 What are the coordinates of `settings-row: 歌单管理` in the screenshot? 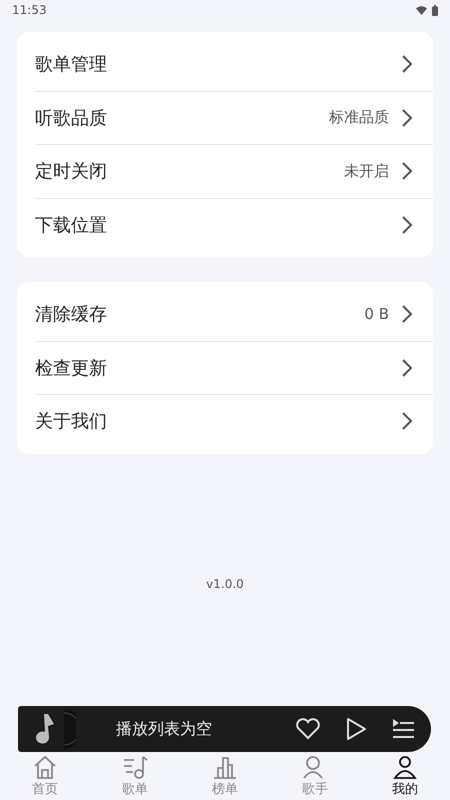 It's located at (234, 65).